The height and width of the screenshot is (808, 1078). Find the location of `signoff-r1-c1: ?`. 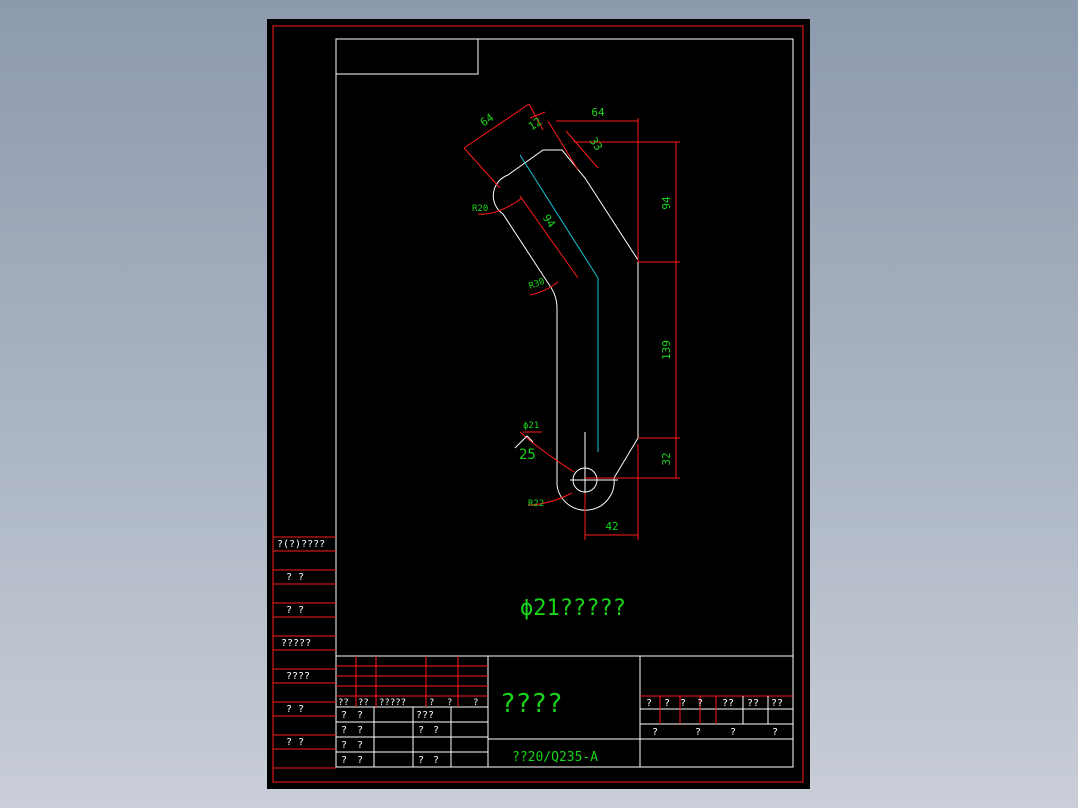

signoff-r1-c1: ? is located at coordinates (344, 715).